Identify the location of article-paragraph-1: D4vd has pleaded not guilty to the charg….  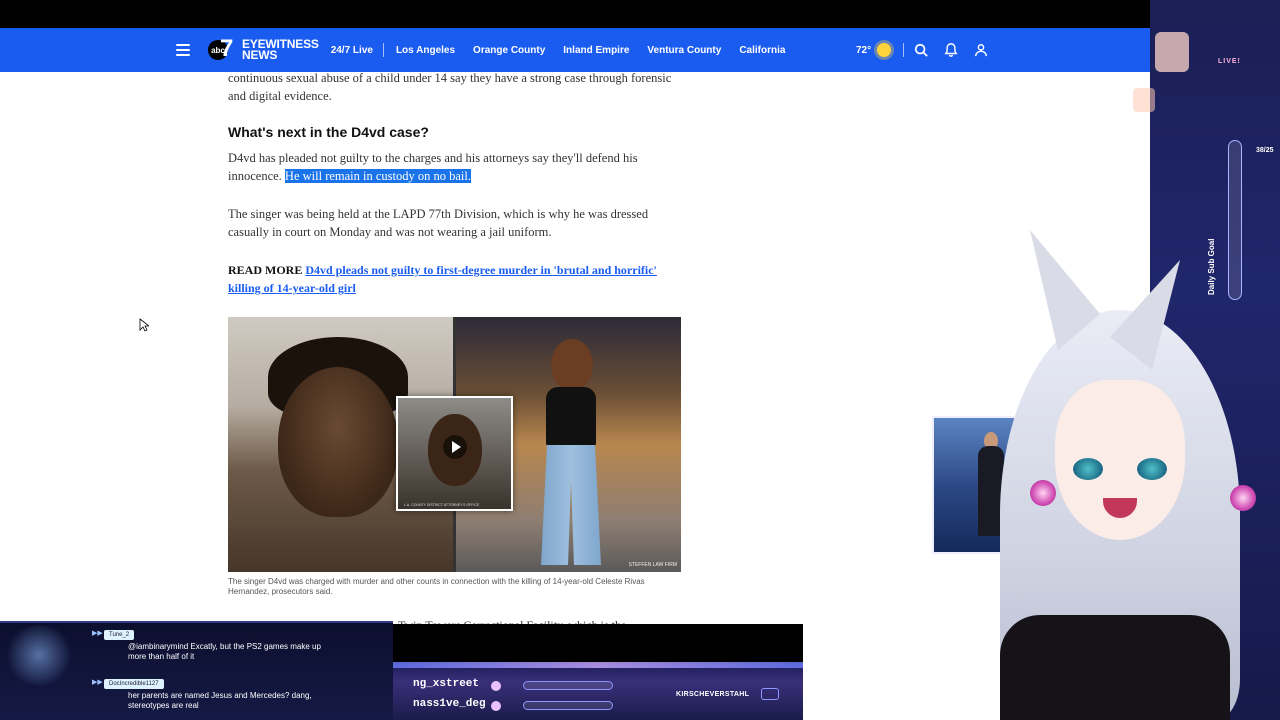
(456, 167).